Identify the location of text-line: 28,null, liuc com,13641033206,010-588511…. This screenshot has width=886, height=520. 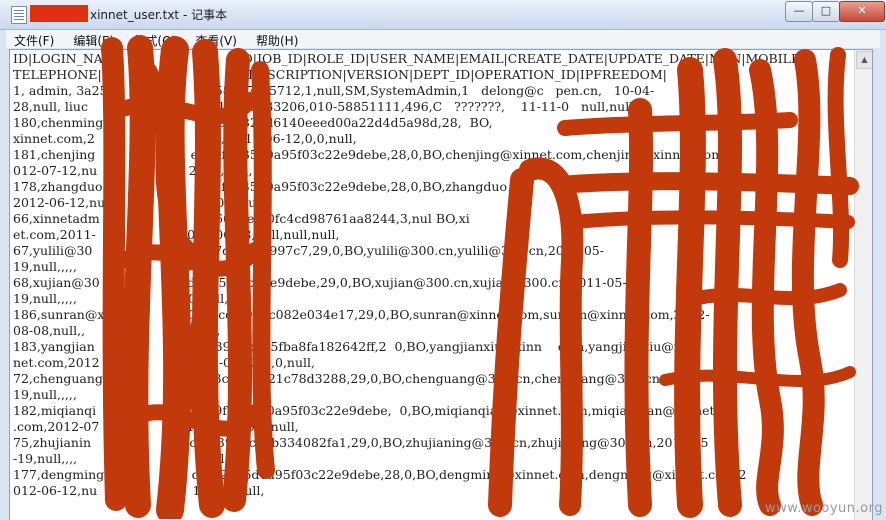
(331, 106).